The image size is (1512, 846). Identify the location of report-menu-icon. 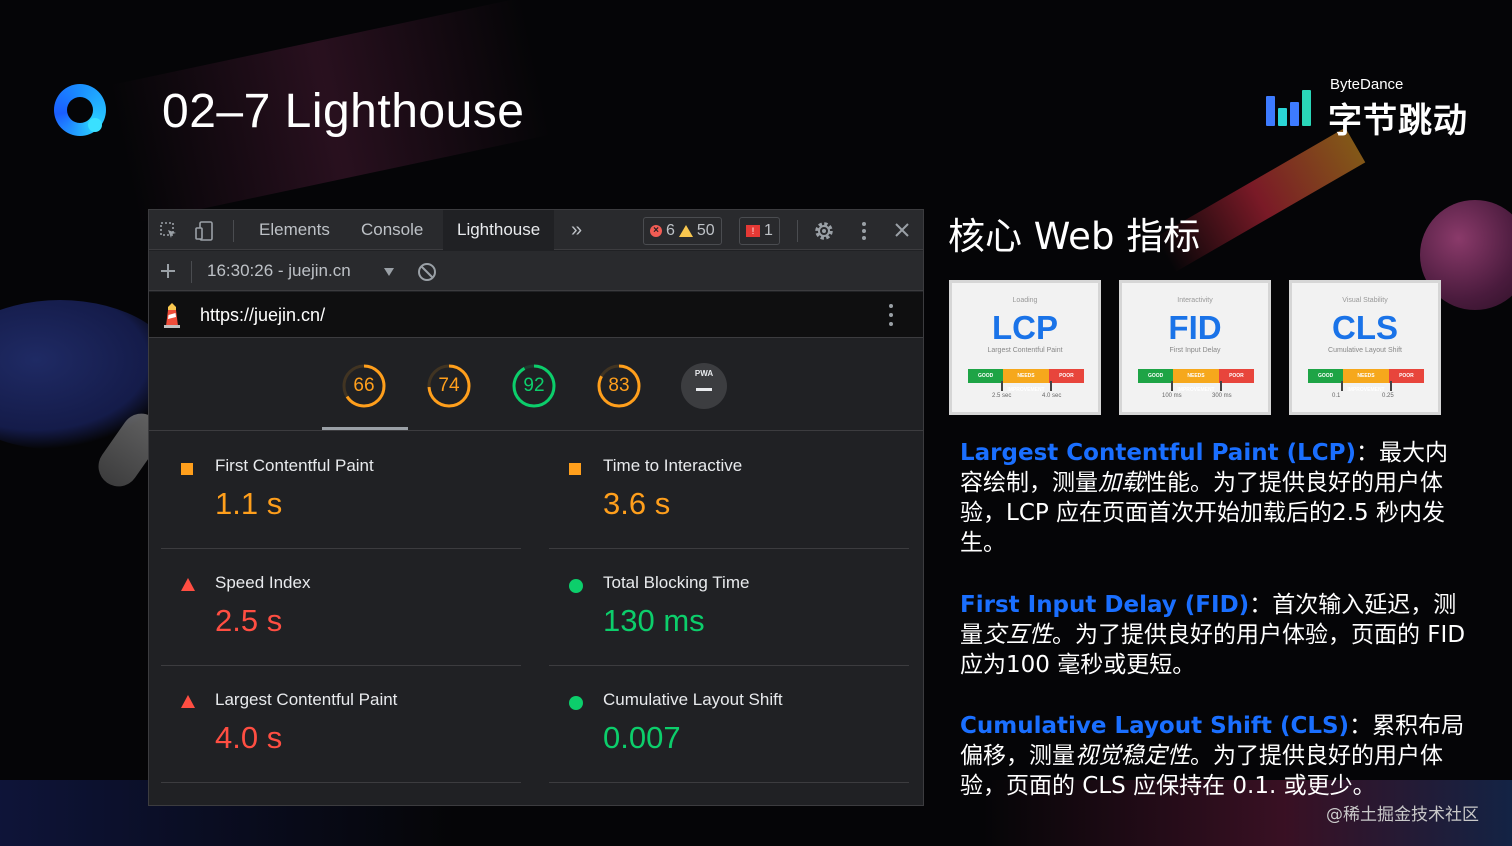
(891, 315).